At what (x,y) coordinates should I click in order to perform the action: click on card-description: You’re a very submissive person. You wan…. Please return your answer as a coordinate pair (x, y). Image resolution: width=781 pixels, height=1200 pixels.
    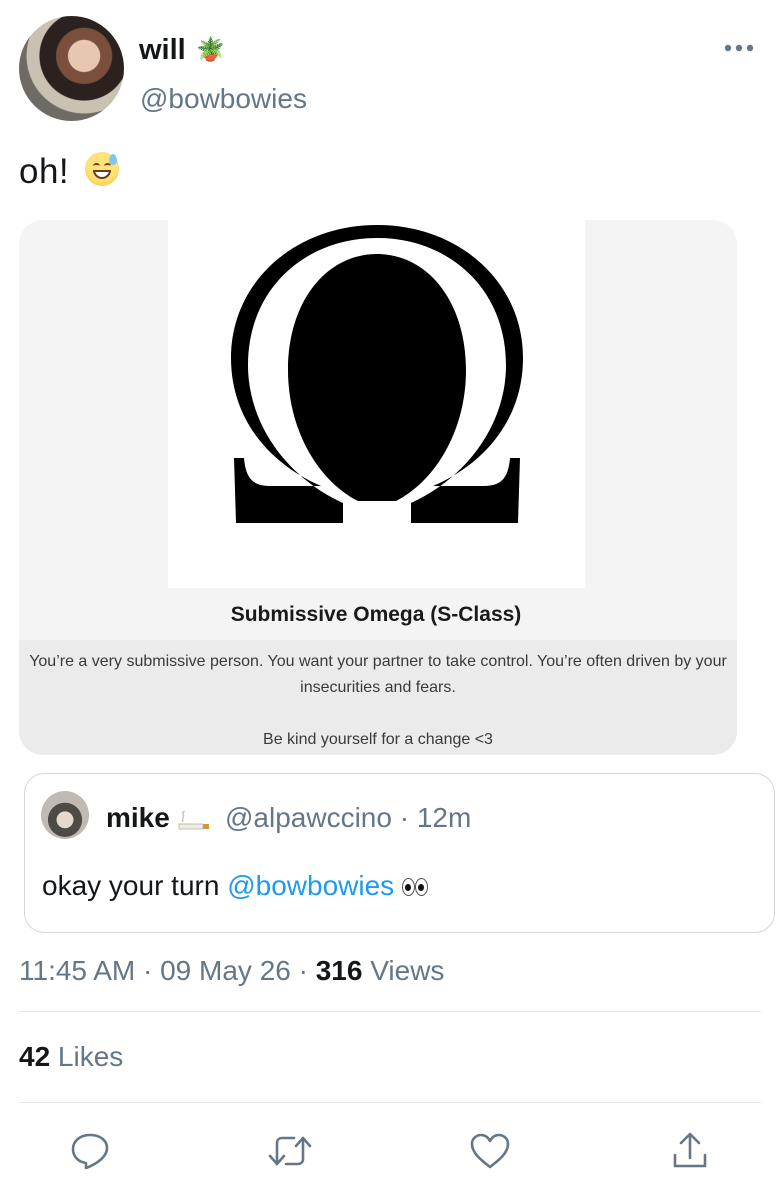
    Looking at the image, I should click on (378, 674).